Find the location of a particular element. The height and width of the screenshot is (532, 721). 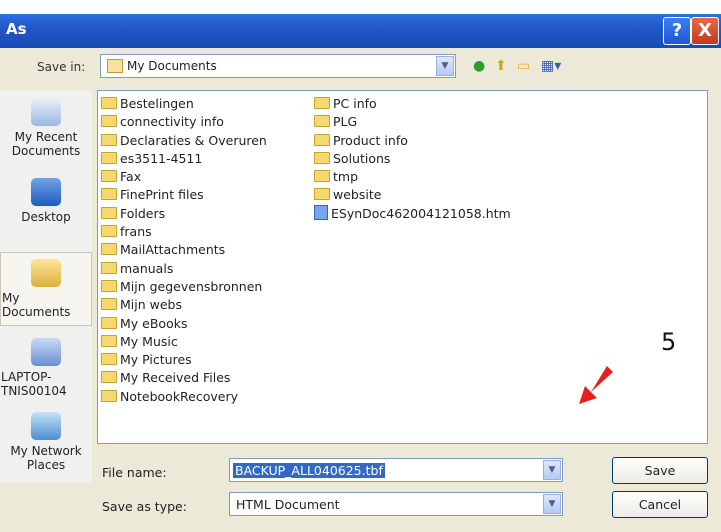

title-bar: As ? X is located at coordinates (360, 31).